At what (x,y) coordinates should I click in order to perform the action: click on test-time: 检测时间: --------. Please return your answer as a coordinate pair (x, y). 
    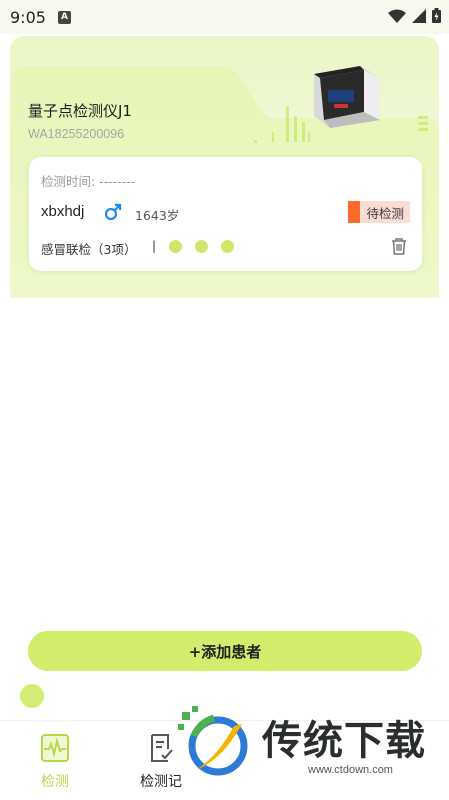
    Looking at the image, I should click on (88, 181).